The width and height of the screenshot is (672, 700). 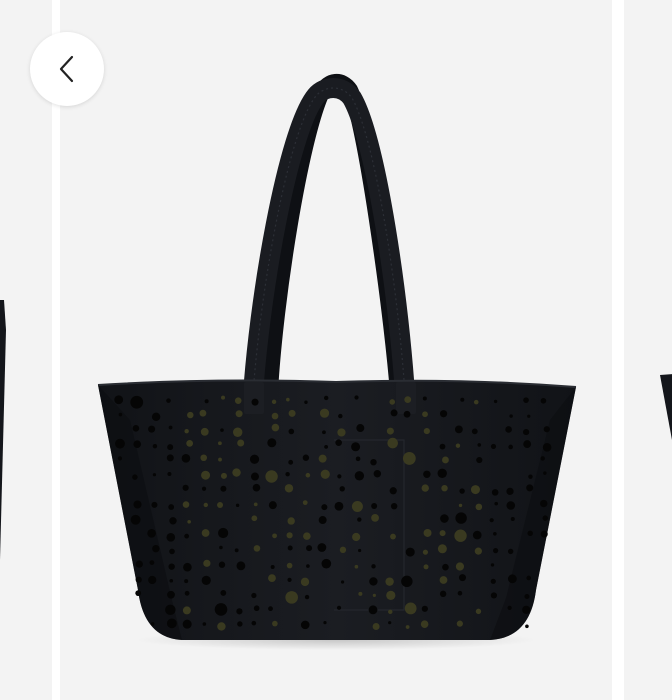 What do you see at coordinates (26, 350) in the screenshot?
I see `previous-slide` at bounding box center [26, 350].